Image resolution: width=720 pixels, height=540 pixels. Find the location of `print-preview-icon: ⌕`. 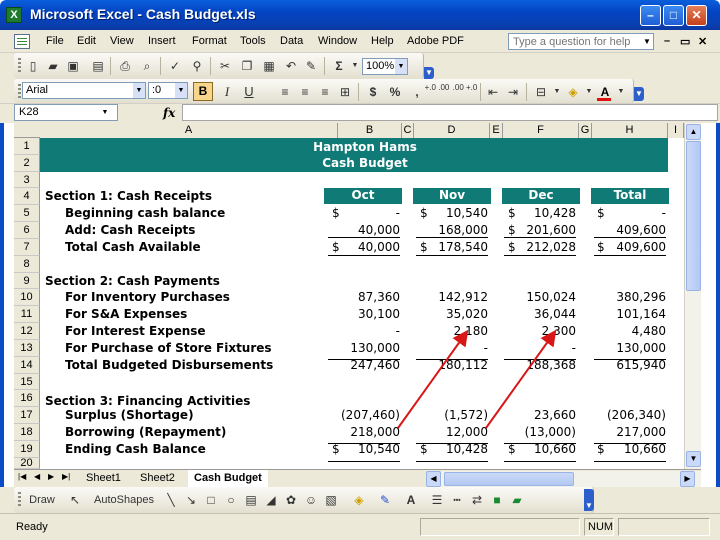

print-preview-icon: ⌕ is located at coordinates (147, 66).